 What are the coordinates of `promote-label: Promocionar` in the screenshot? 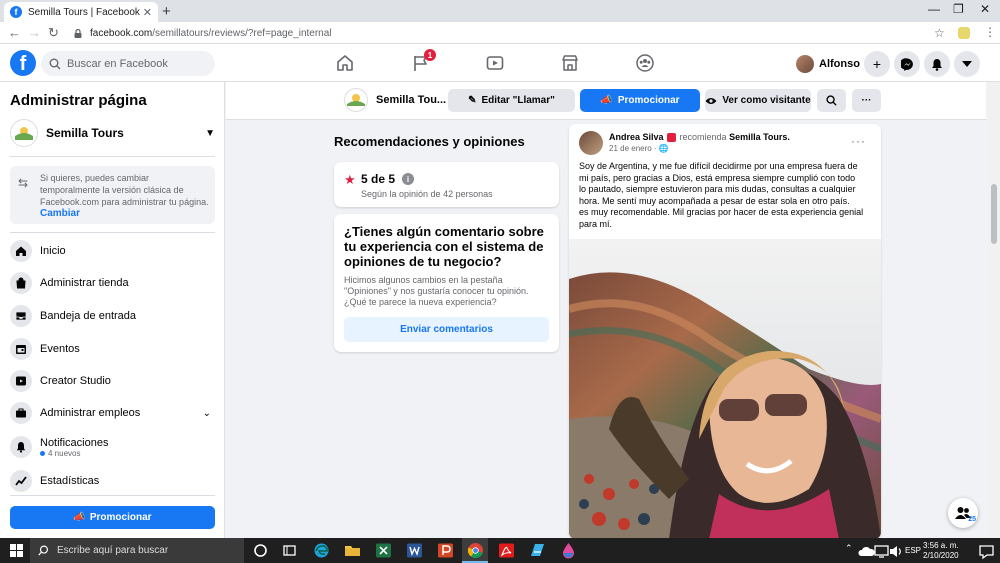 It's located at (120, 517).